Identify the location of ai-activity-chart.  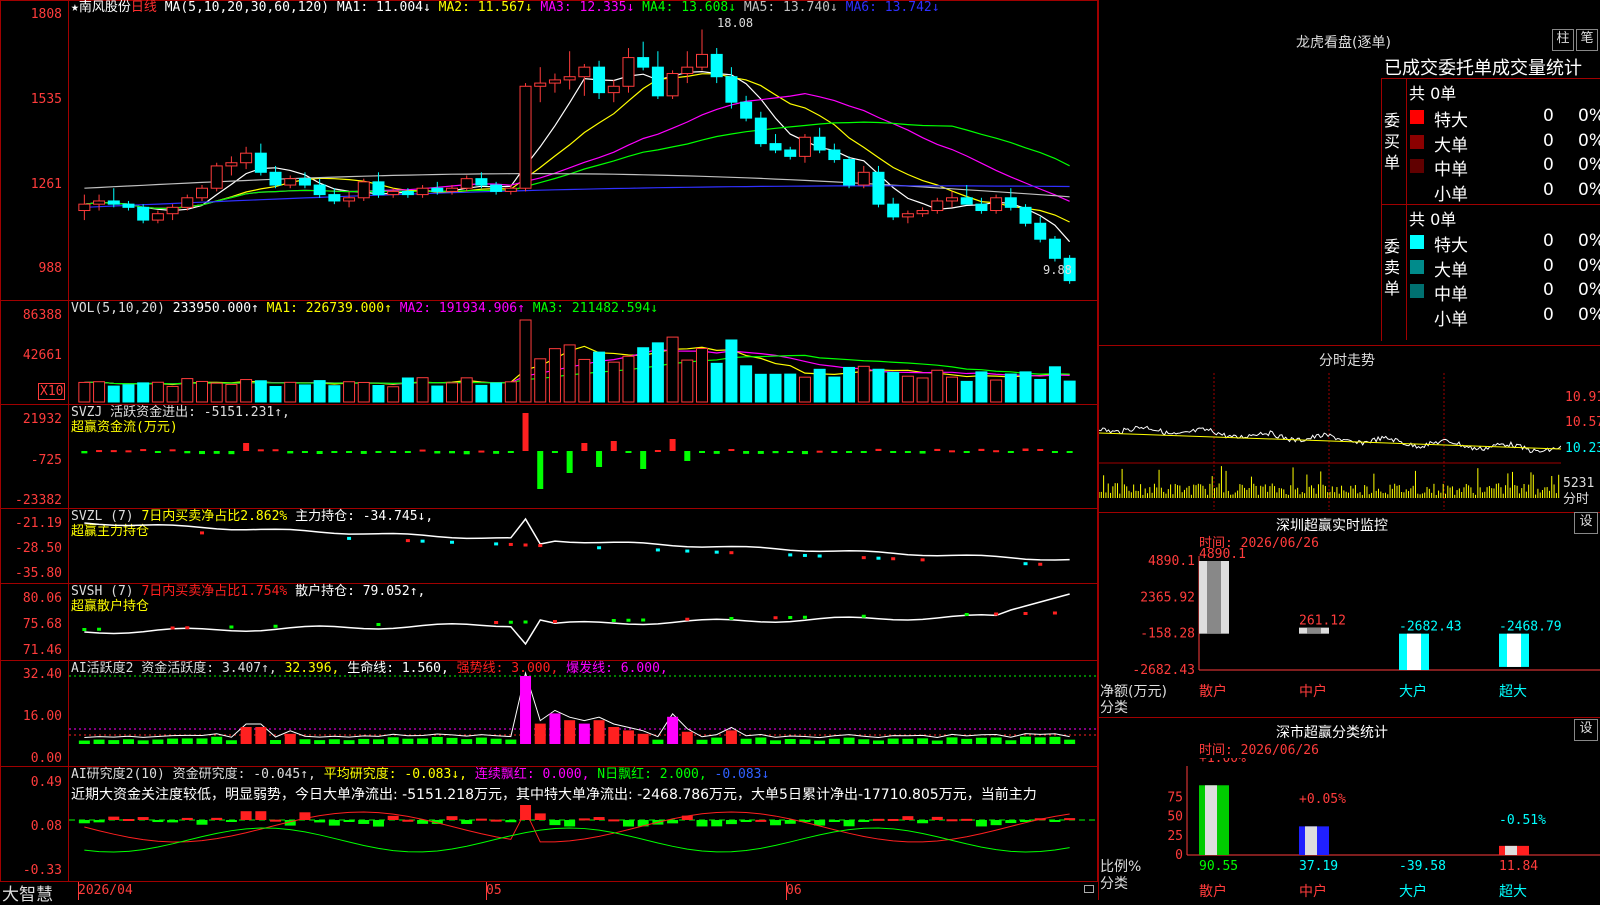
(583, 713).